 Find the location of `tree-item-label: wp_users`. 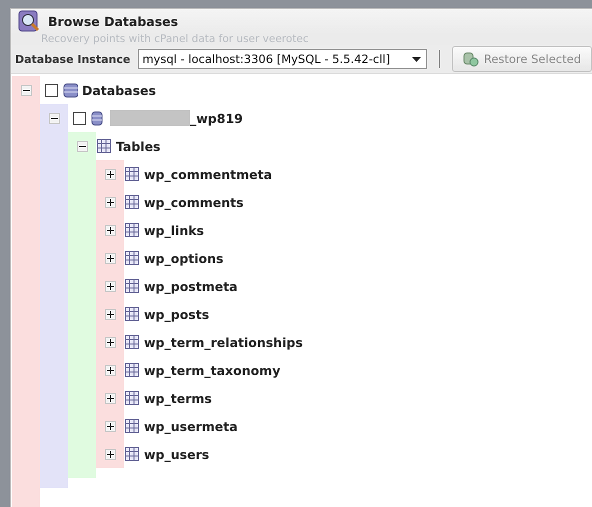

tree-item-label: wp_users is located at coordinates (177, 454).